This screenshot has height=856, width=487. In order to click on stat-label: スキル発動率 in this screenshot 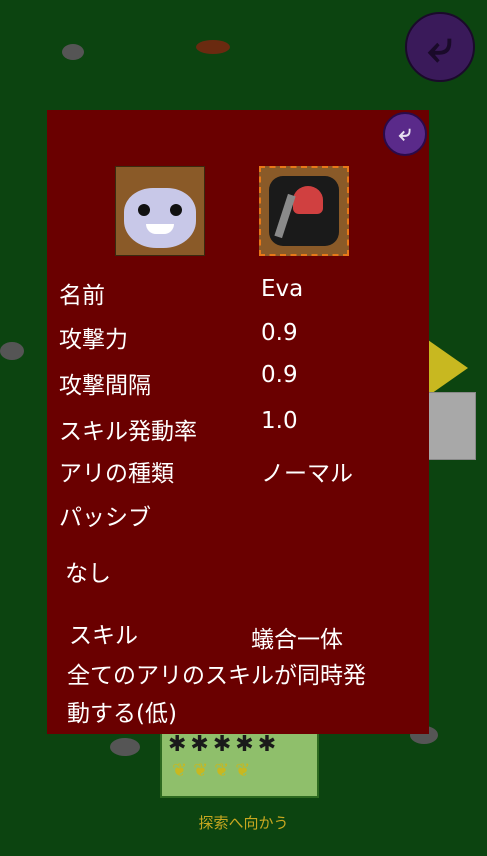, I will do `click(128, 432)`.